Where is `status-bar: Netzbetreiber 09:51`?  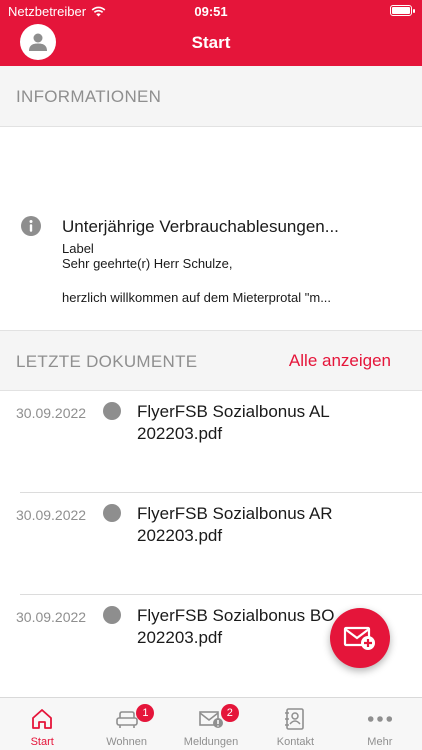 status-bar: Netzbetreiber 09:51 is located at coordinates (211, 11).